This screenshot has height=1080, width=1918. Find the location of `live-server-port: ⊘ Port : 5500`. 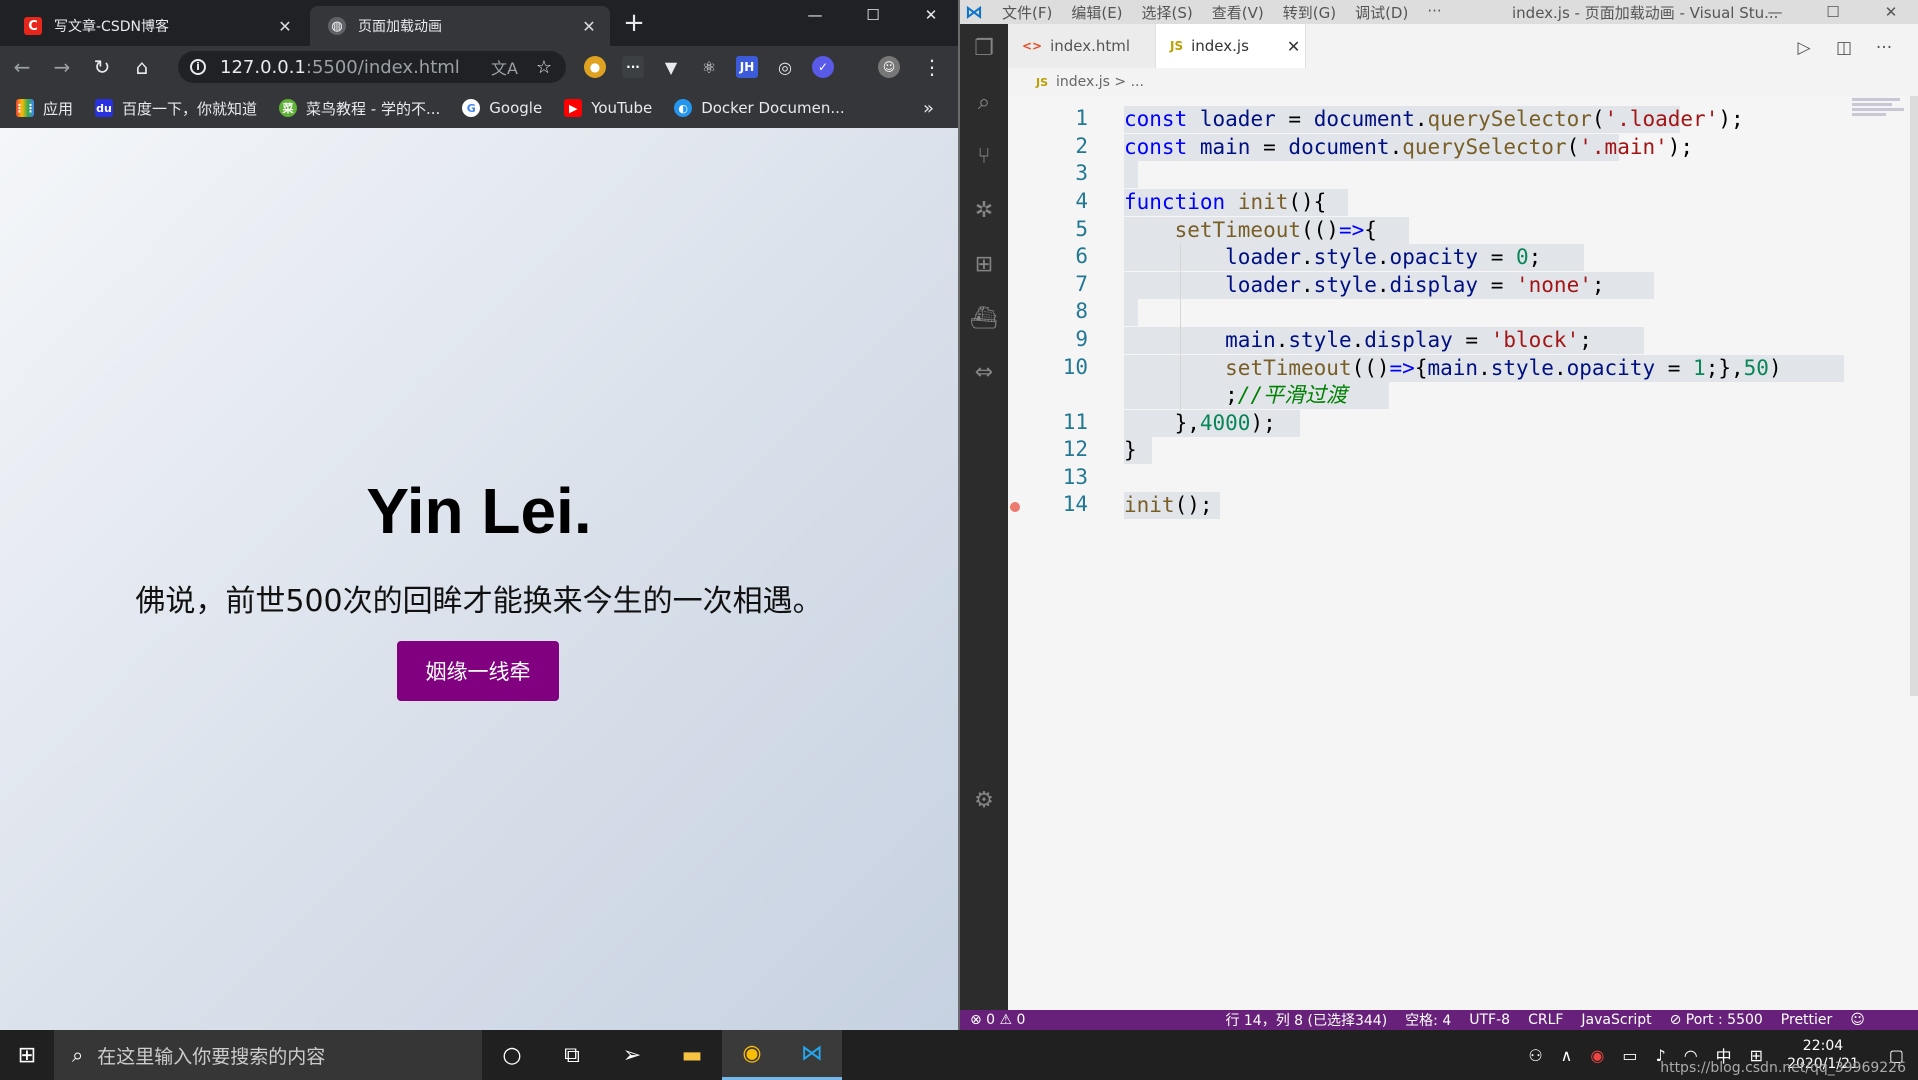

live-server-port: ⊘ Port : 5500 is located at coordinates (1716, 1020).